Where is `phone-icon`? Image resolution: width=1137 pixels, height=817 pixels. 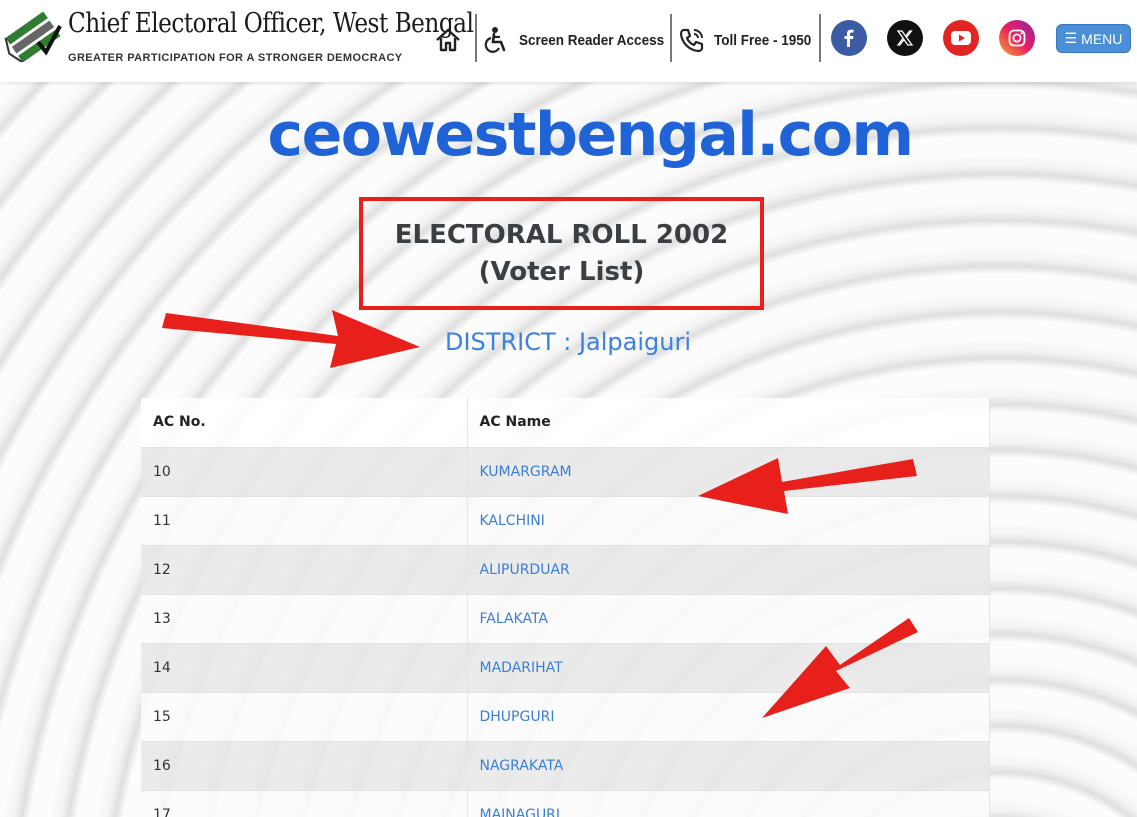 phone-icon is located at coordinates (691, 40).